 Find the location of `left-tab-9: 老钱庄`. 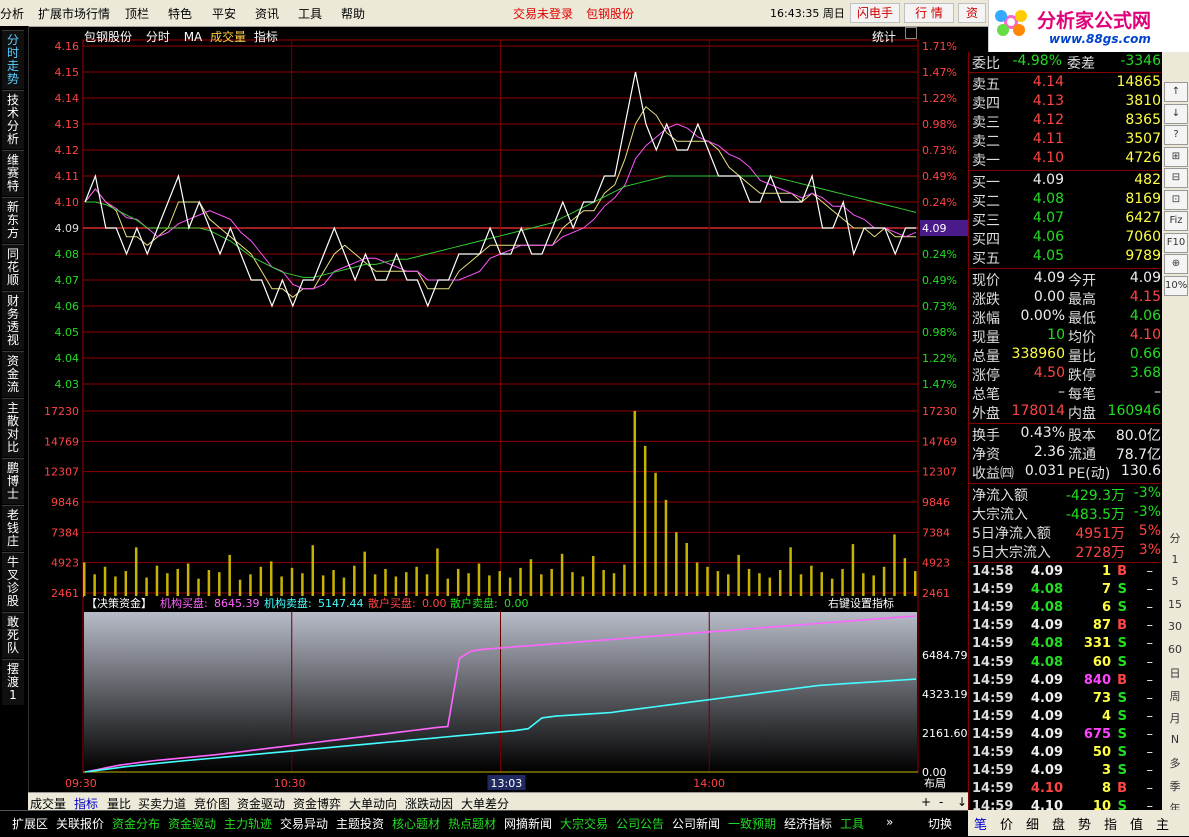

left-tab-9: 老钱庄 is located at coordinates (13, 528).